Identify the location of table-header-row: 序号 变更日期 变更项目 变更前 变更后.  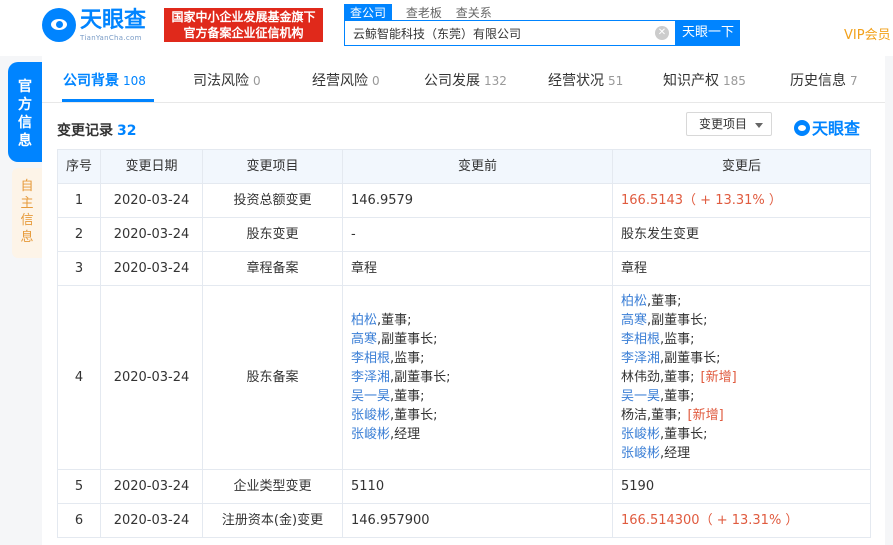
(464, 166).